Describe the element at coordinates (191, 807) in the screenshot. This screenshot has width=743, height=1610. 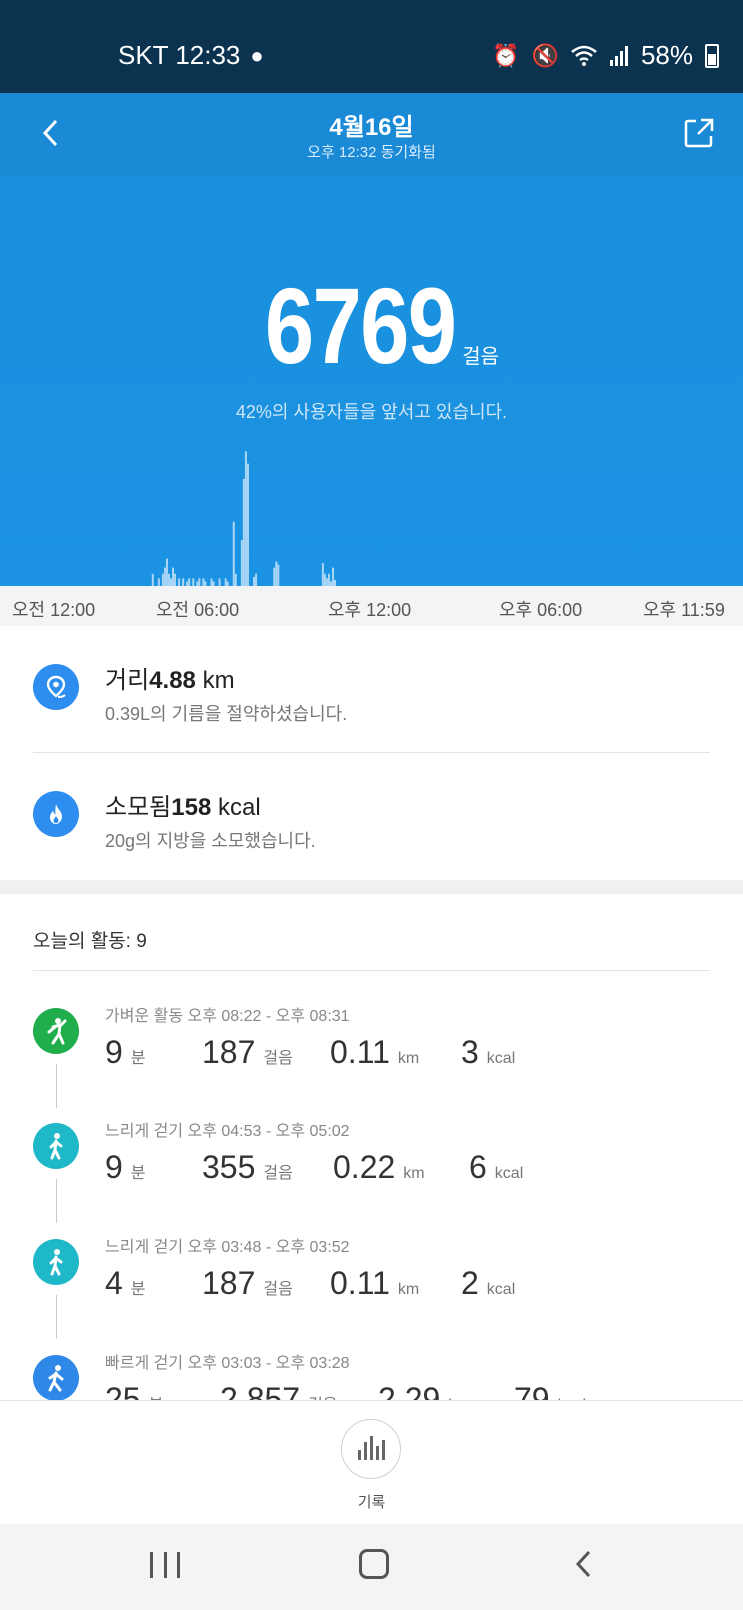
I see `calories-value: 158` at that location.